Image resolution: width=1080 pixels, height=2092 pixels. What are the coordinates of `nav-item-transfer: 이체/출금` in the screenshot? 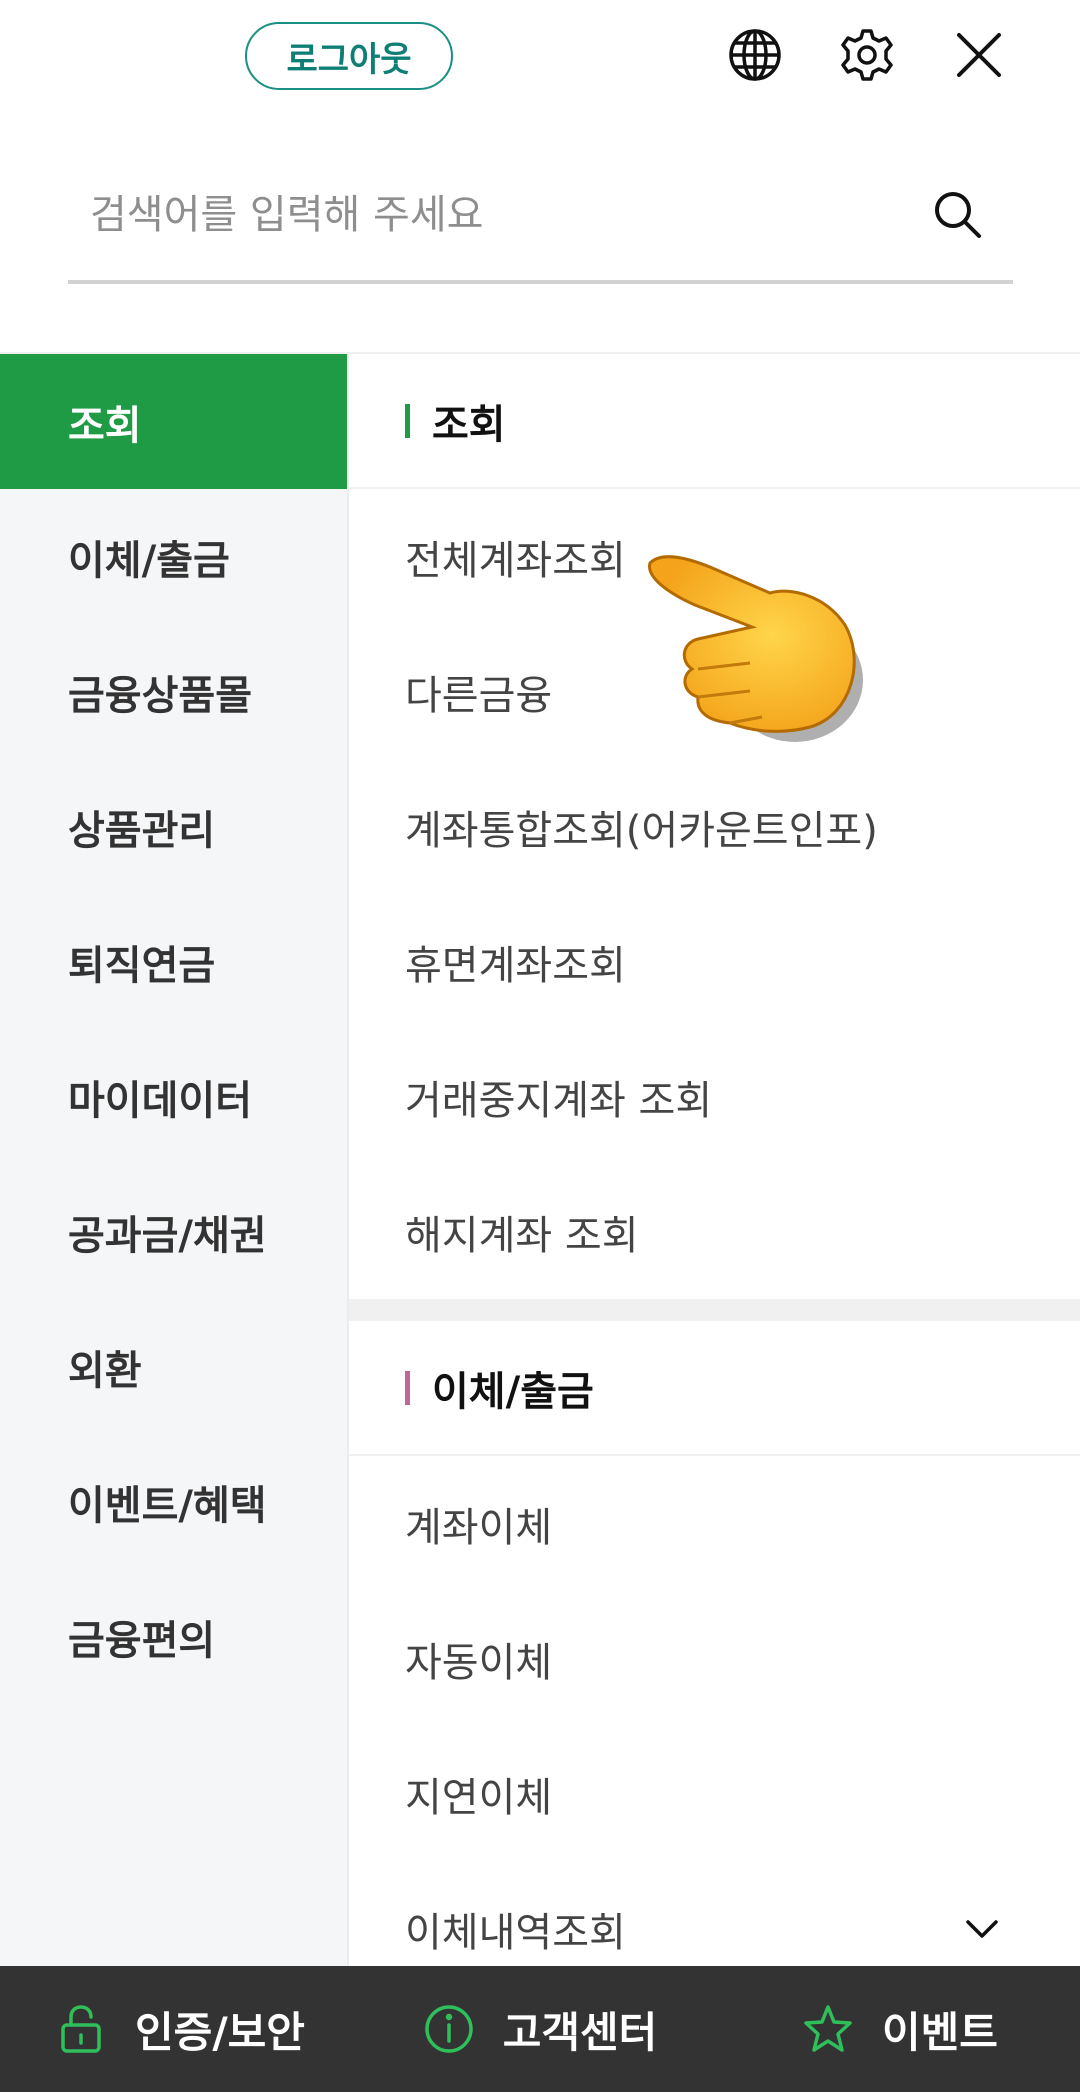 It's located at (173, 556).